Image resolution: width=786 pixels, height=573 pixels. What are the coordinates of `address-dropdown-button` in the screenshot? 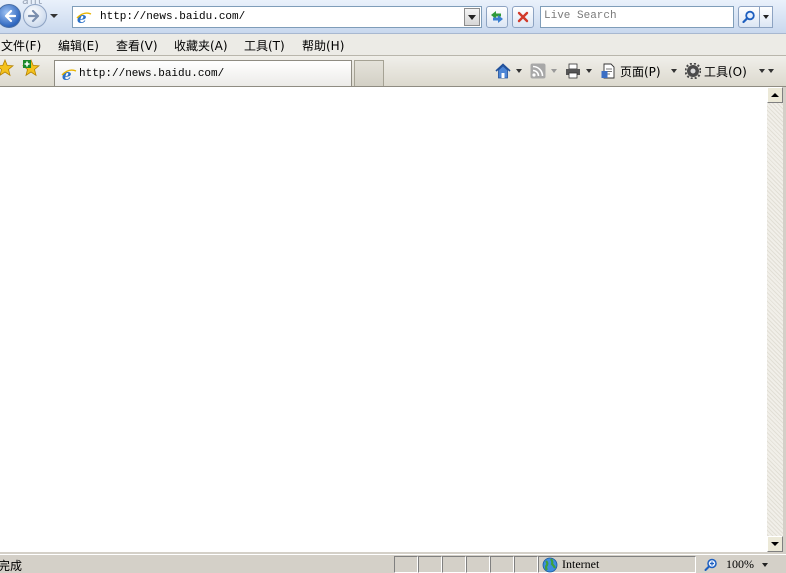 It's located at (472, 17).